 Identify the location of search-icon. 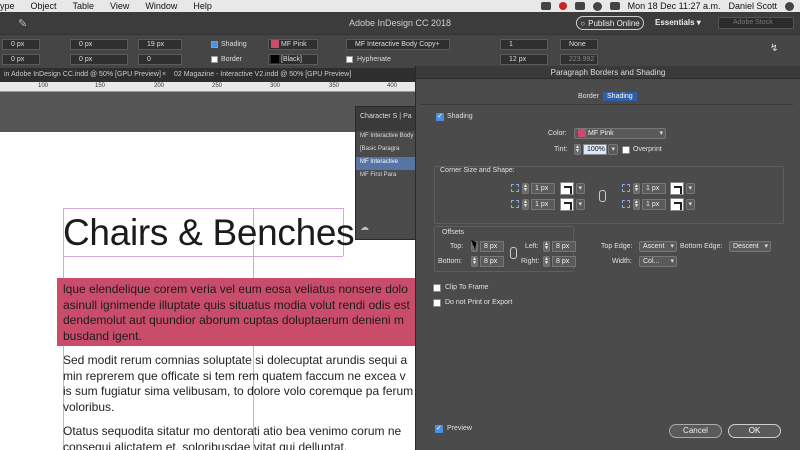
(789, 6).